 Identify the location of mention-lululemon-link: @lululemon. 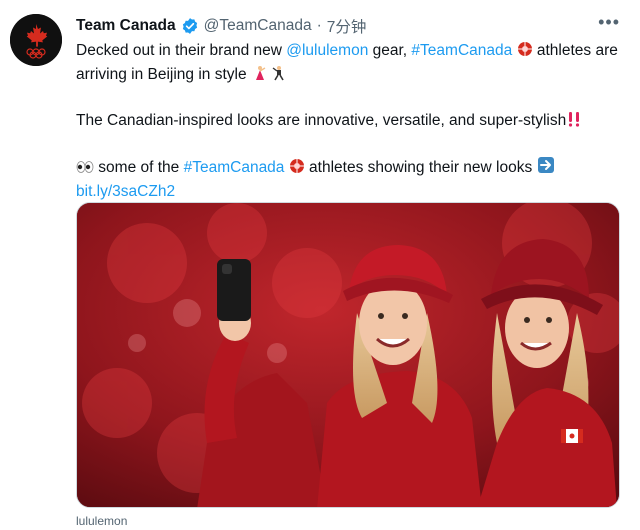
(327, 50).